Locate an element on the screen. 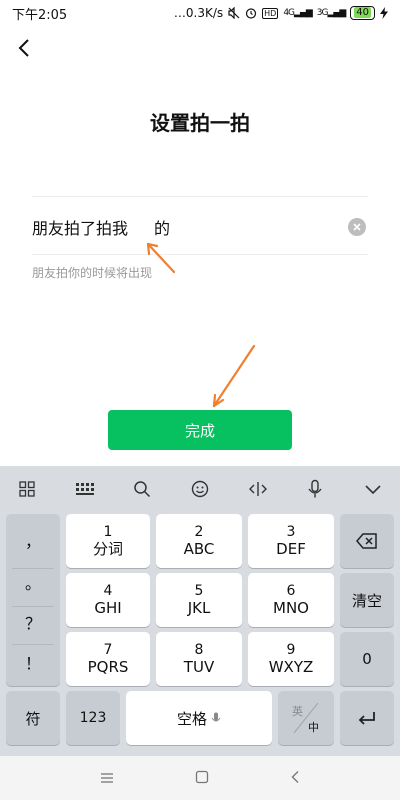 The height and width of the screenshot is (800, 400). emoji-icon is located at coordinates (200, 489).